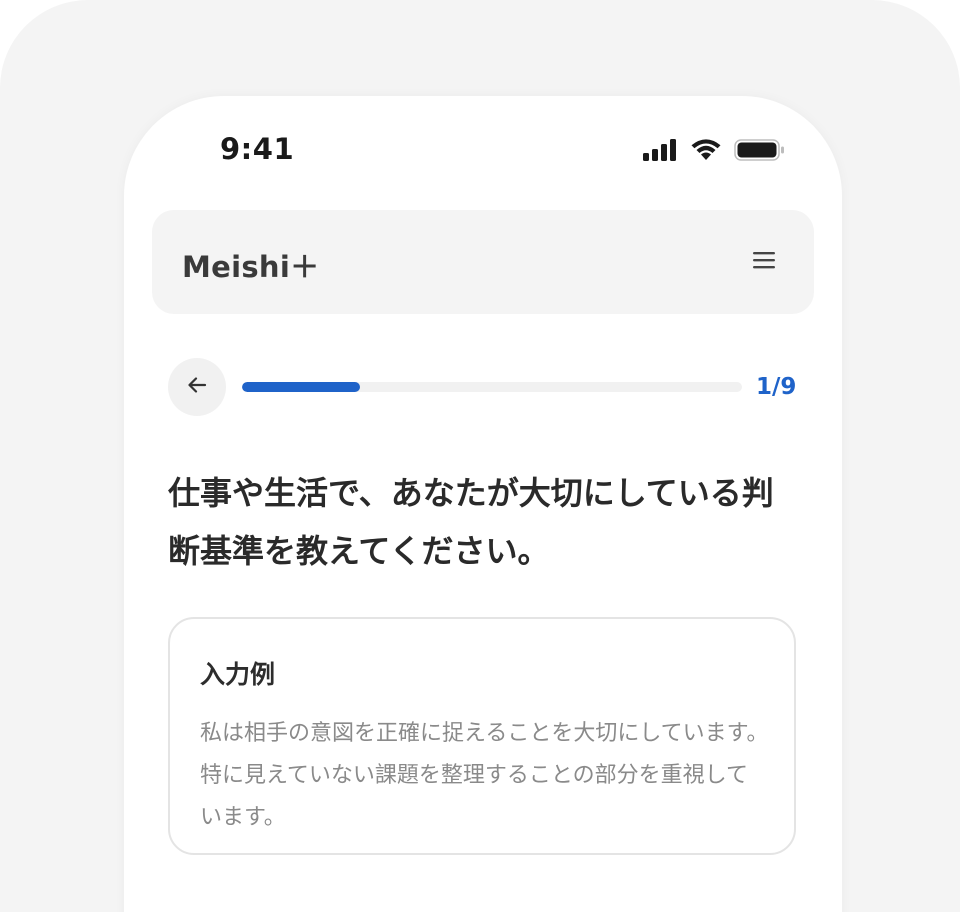 The height and width of the screenshot is (912, 960). I want to click on hamburger-menu-icon, so click(764, 262).